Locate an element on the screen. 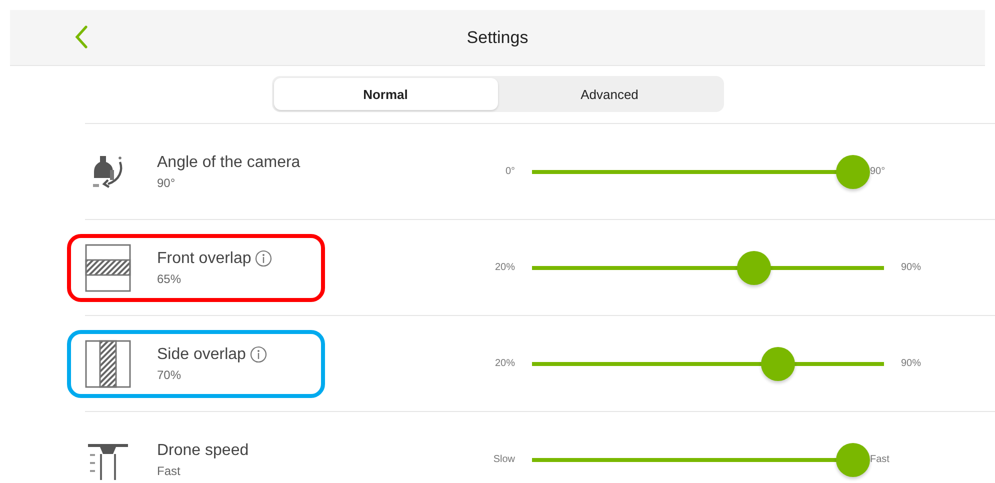 The height and width of the screenshot is (483, 995). min-label: Slow is located at coordinates (503, 459).